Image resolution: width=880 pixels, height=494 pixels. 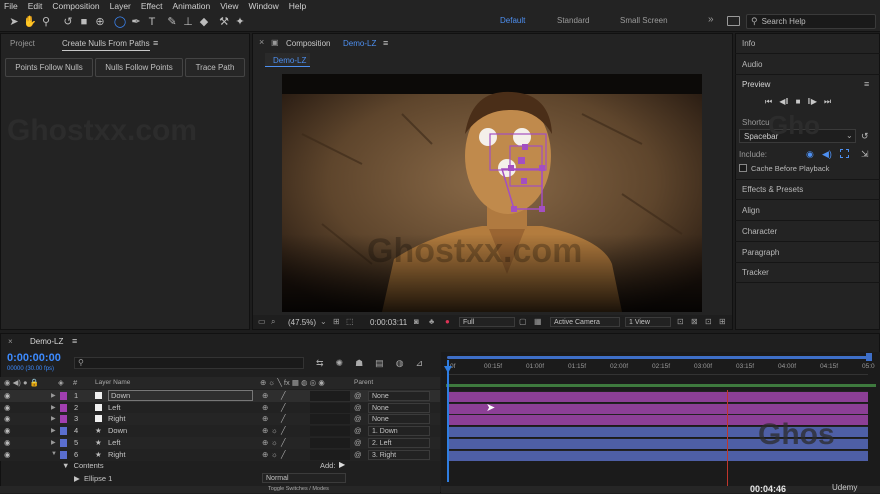 I want to click on snapshot-icon: ◙, so click(x=416, y=321).